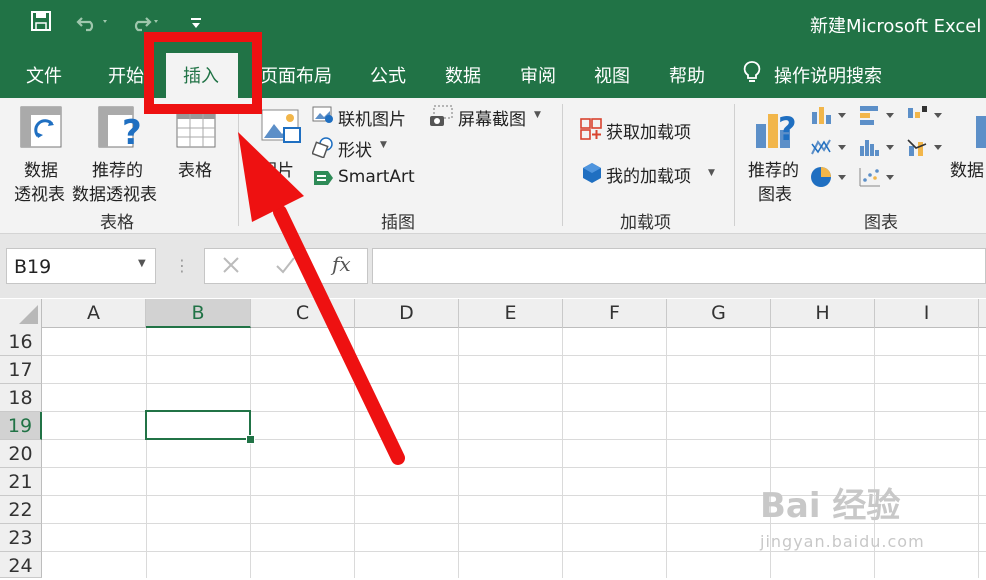  Describe the element at coordinates (324, 180) in the screenshot. I see `smartart-icon` at that location.